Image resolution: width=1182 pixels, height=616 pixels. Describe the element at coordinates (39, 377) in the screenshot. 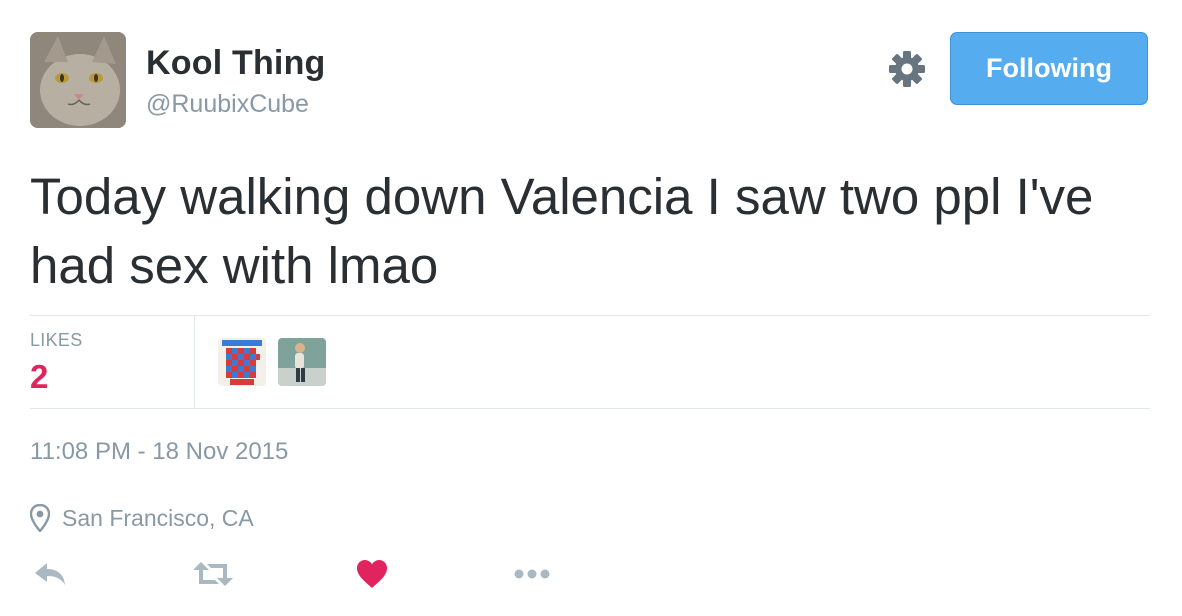

I see `likes-count: 2` at that location.